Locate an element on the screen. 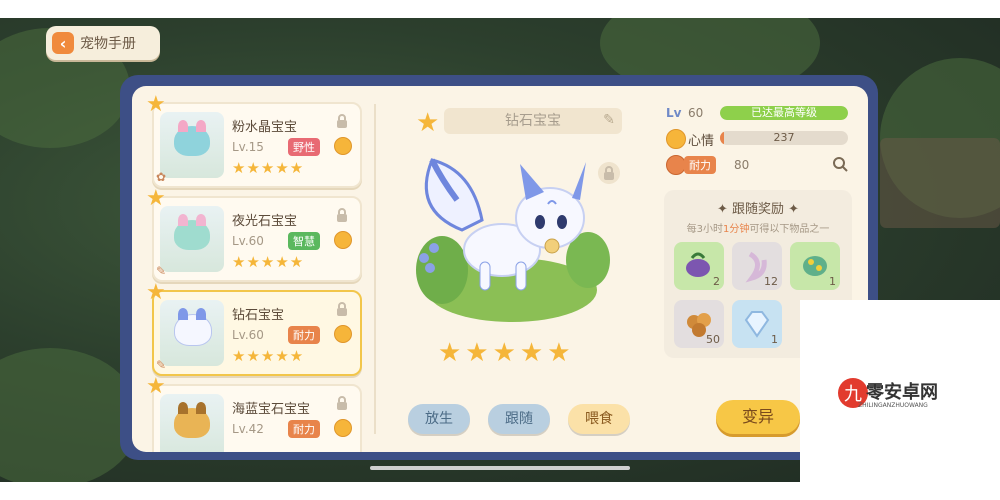 This screenshot has height=500, width=1000. reward-title: ✦ 跟随奖励 ✦ is located at coordinates (758, 209).